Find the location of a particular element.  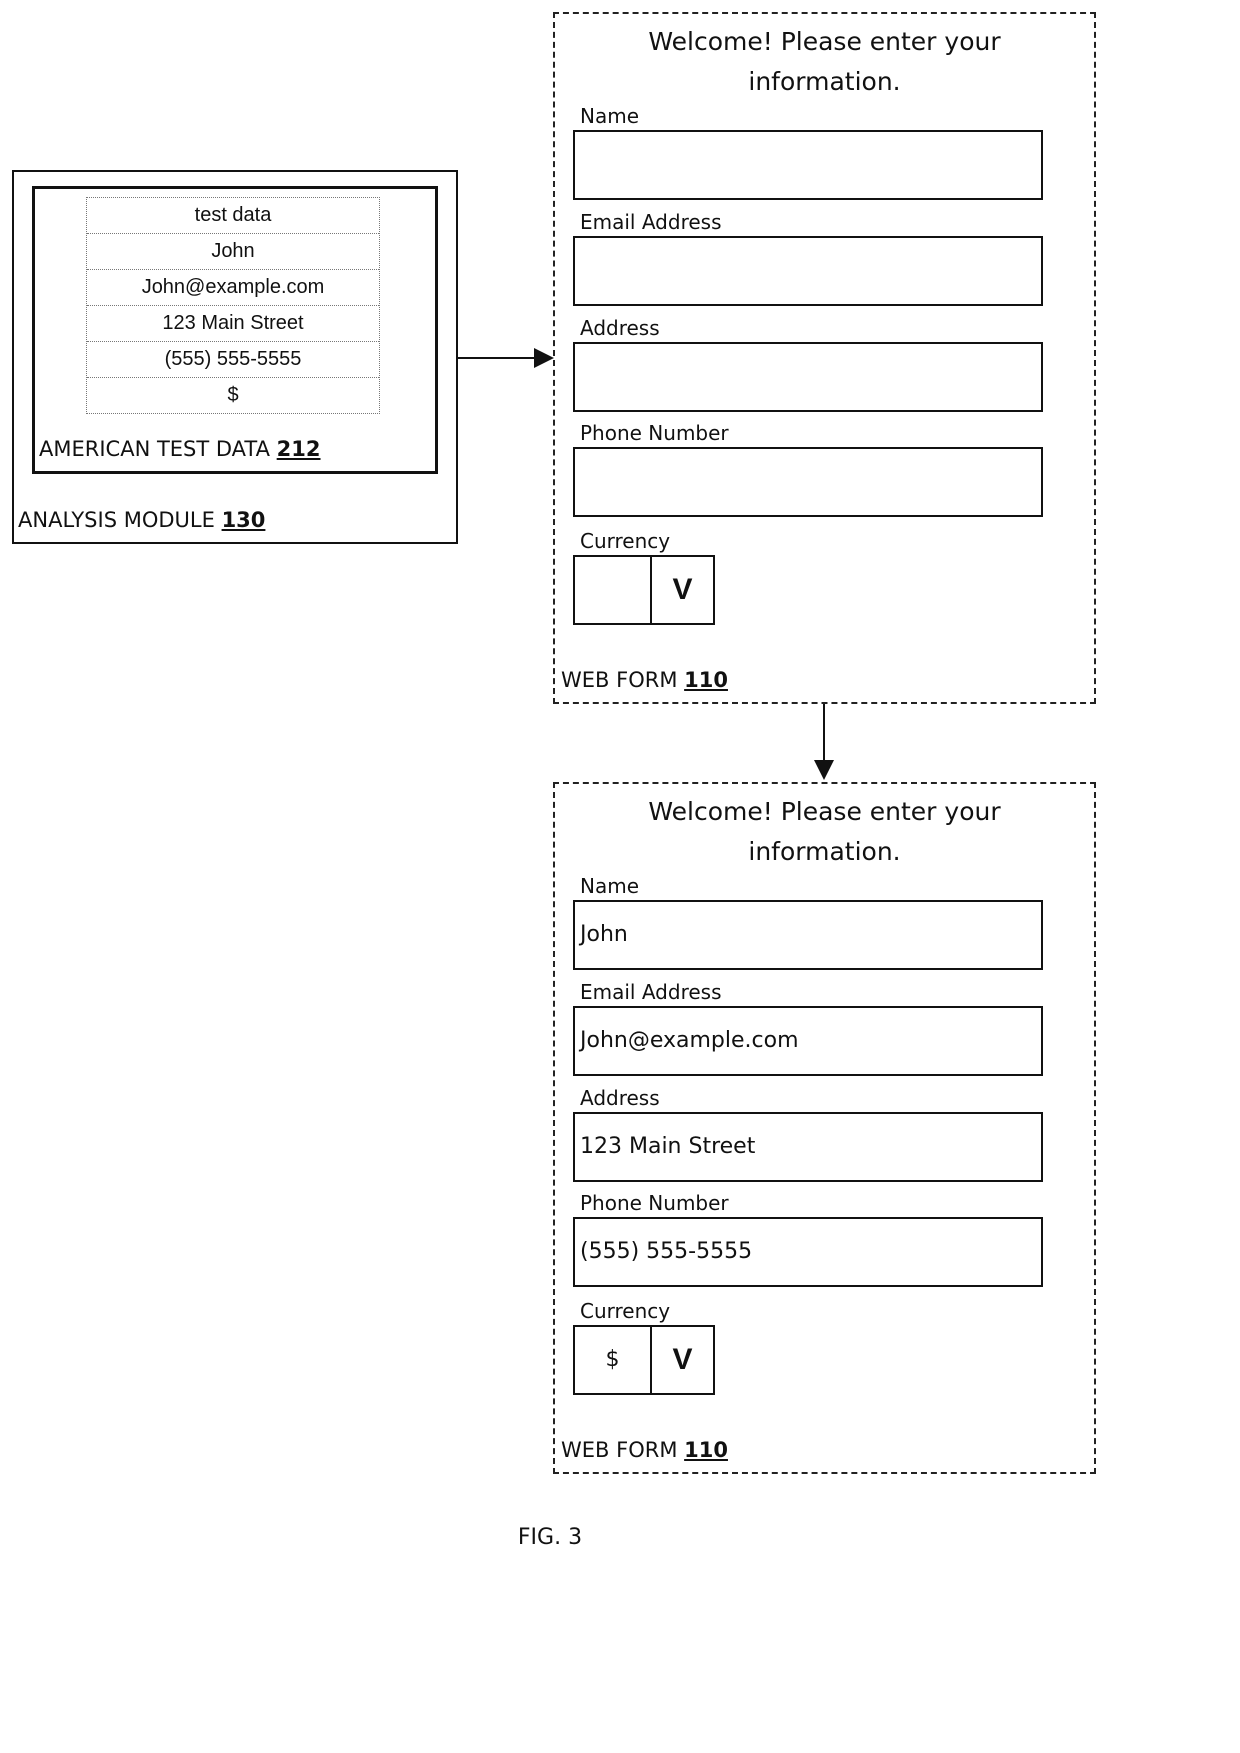

name-input: John is located at coordinates (808, 935).